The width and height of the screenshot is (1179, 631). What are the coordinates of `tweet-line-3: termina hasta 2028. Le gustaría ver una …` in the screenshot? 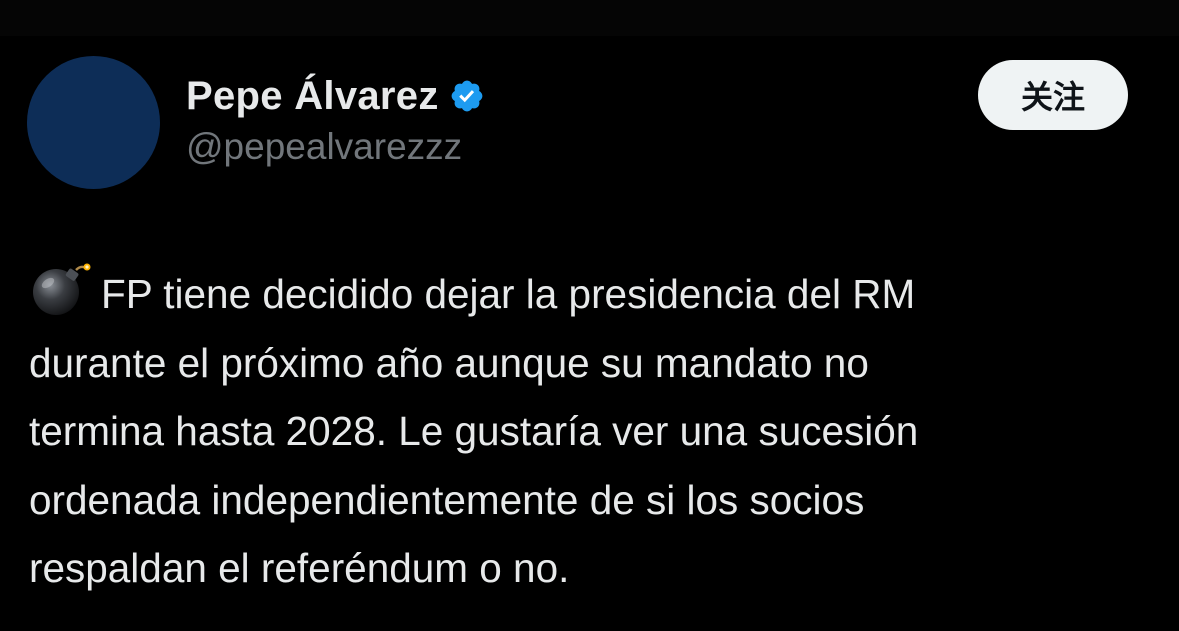 It's located at (474, 431).